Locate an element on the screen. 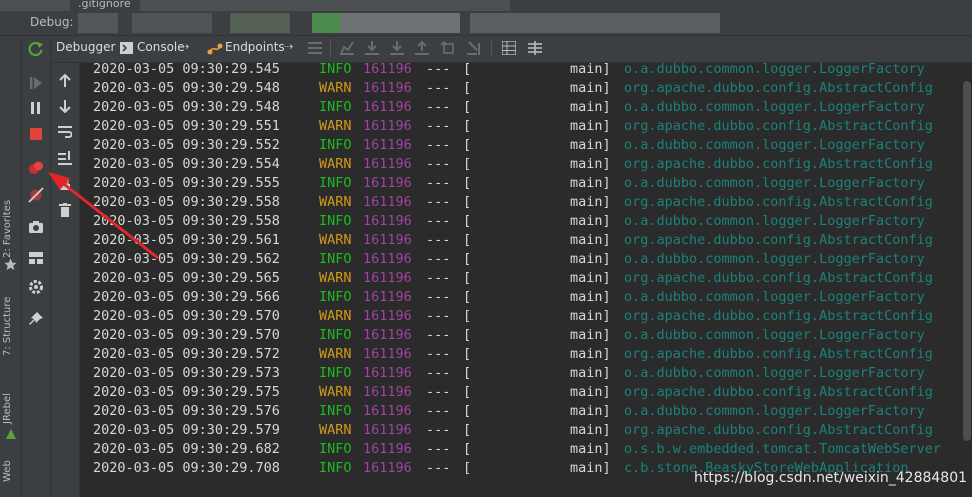 The image size is (972, 497). watermark: https://blog.csdn.net/weixin_42884801 is located at coordinates (831, 478).